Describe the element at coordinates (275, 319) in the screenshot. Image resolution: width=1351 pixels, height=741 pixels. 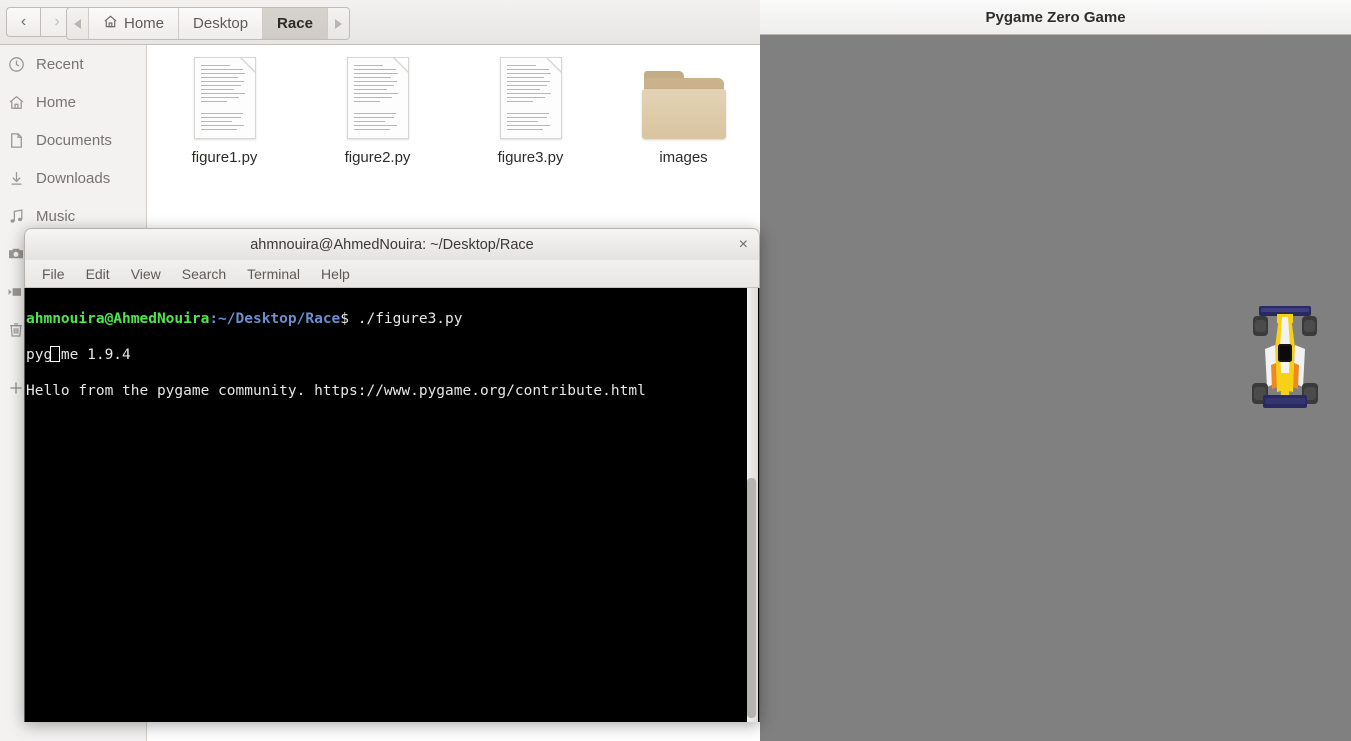
I see `prompt-path: :~/Desktop/Race` at that location.